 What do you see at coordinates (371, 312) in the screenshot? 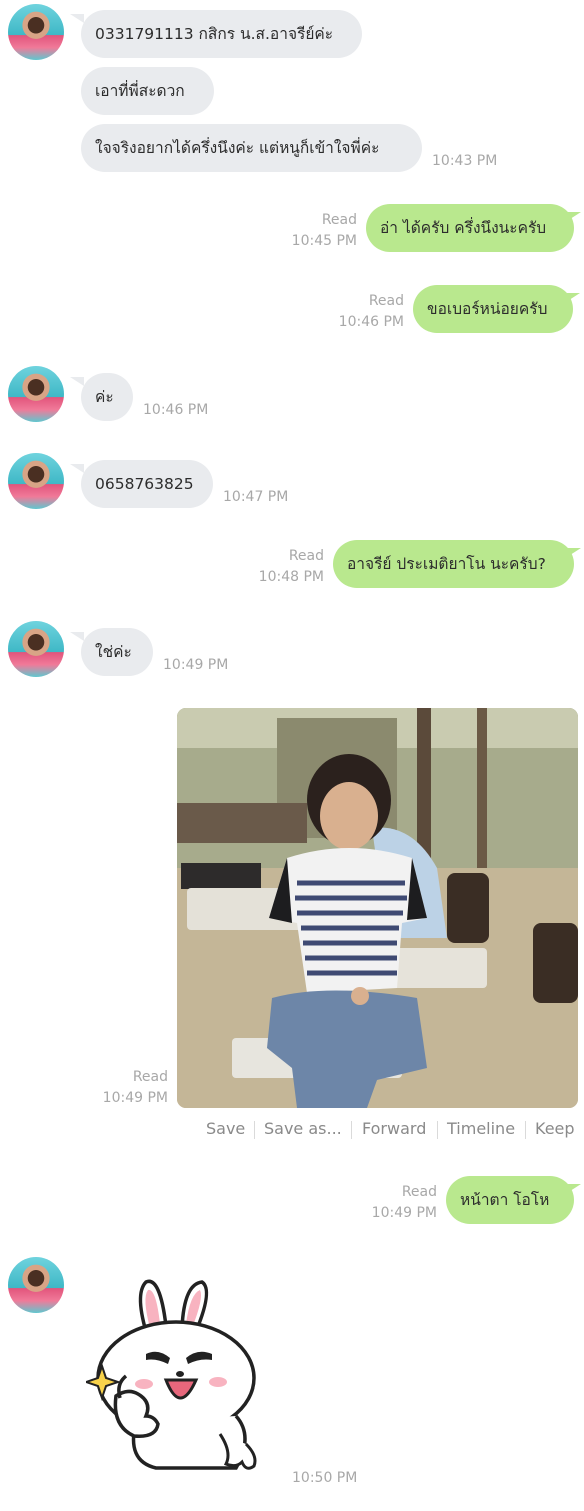
I see `message-meta: Read 10:46 PM` at bounding box center [371, 312].